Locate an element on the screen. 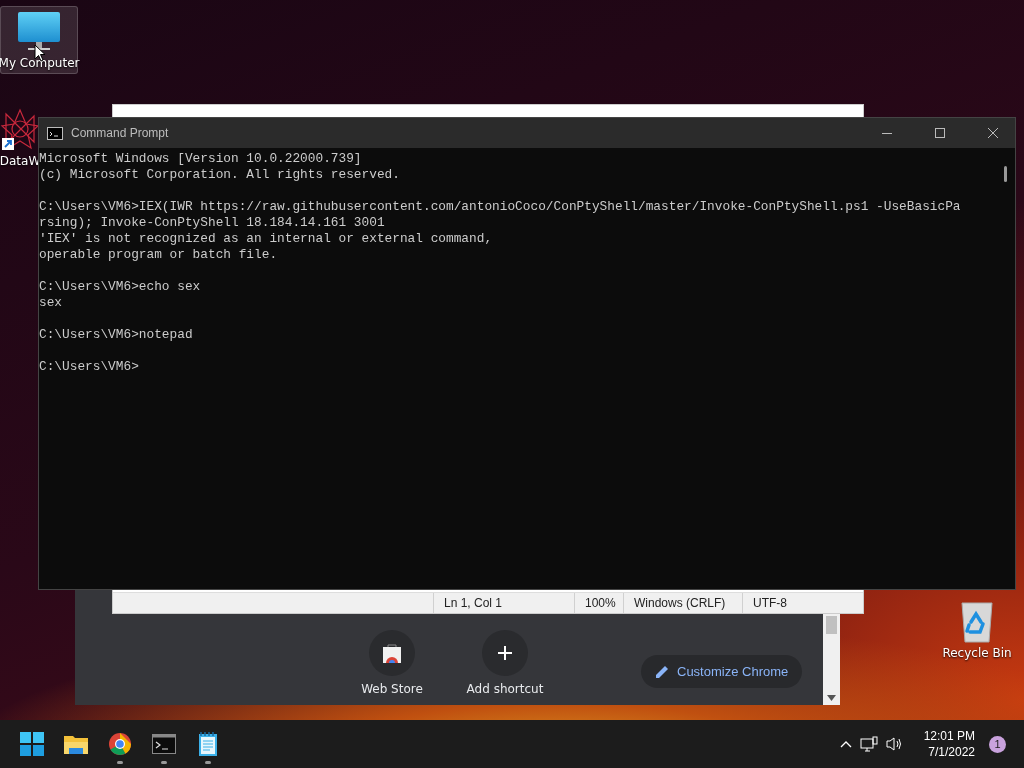 The height and width of the screenshot is (768, 1024). window-title: Command Prompt is located at coordinates (120, 133).